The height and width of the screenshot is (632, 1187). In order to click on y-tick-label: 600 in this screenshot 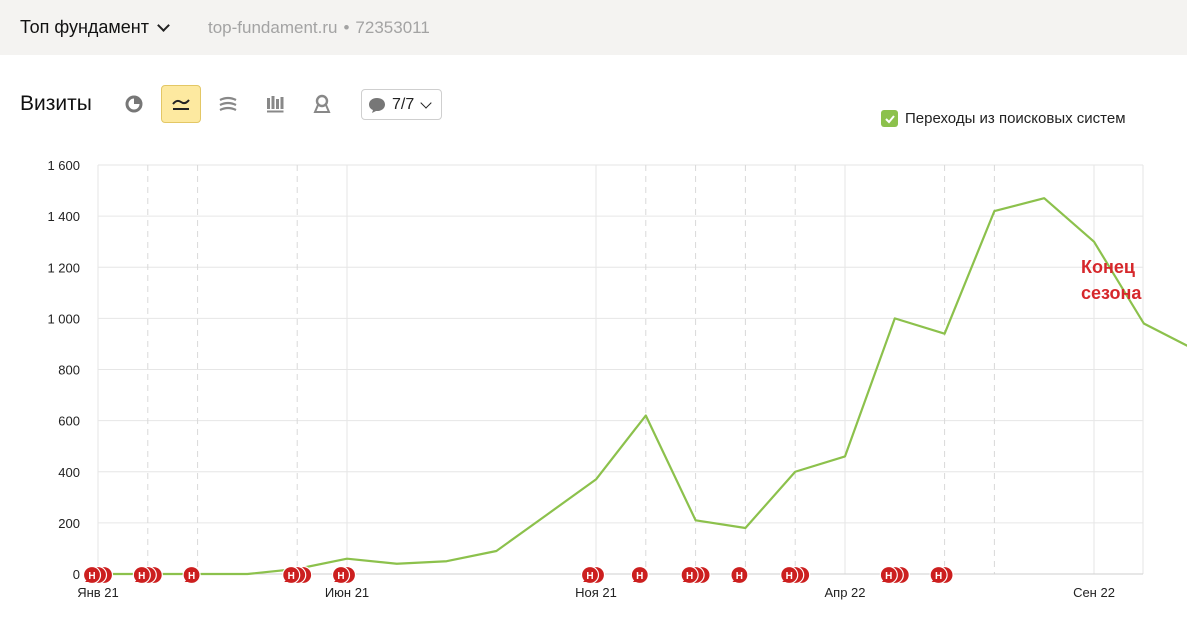, I will do `click(69, 421)`.